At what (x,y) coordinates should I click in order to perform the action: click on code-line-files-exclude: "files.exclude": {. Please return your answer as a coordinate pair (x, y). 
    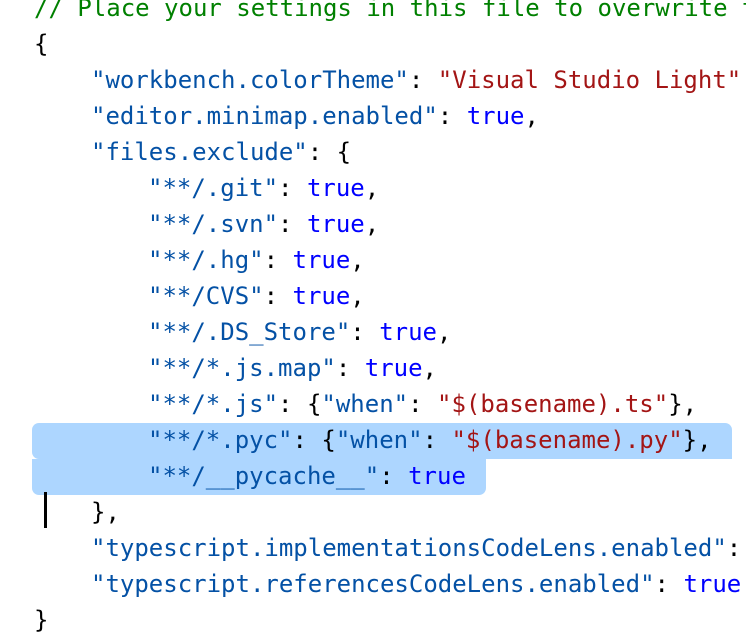
    Looking at the image, I should click on (221, 152).